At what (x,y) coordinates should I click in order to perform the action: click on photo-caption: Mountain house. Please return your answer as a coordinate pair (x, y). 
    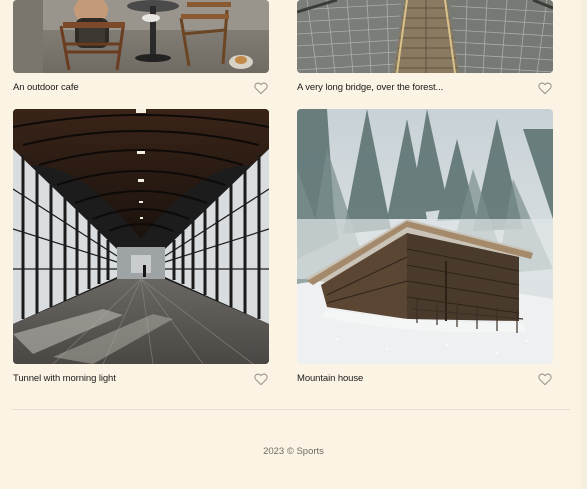
    Looking at the image, I should click on (330, 378).